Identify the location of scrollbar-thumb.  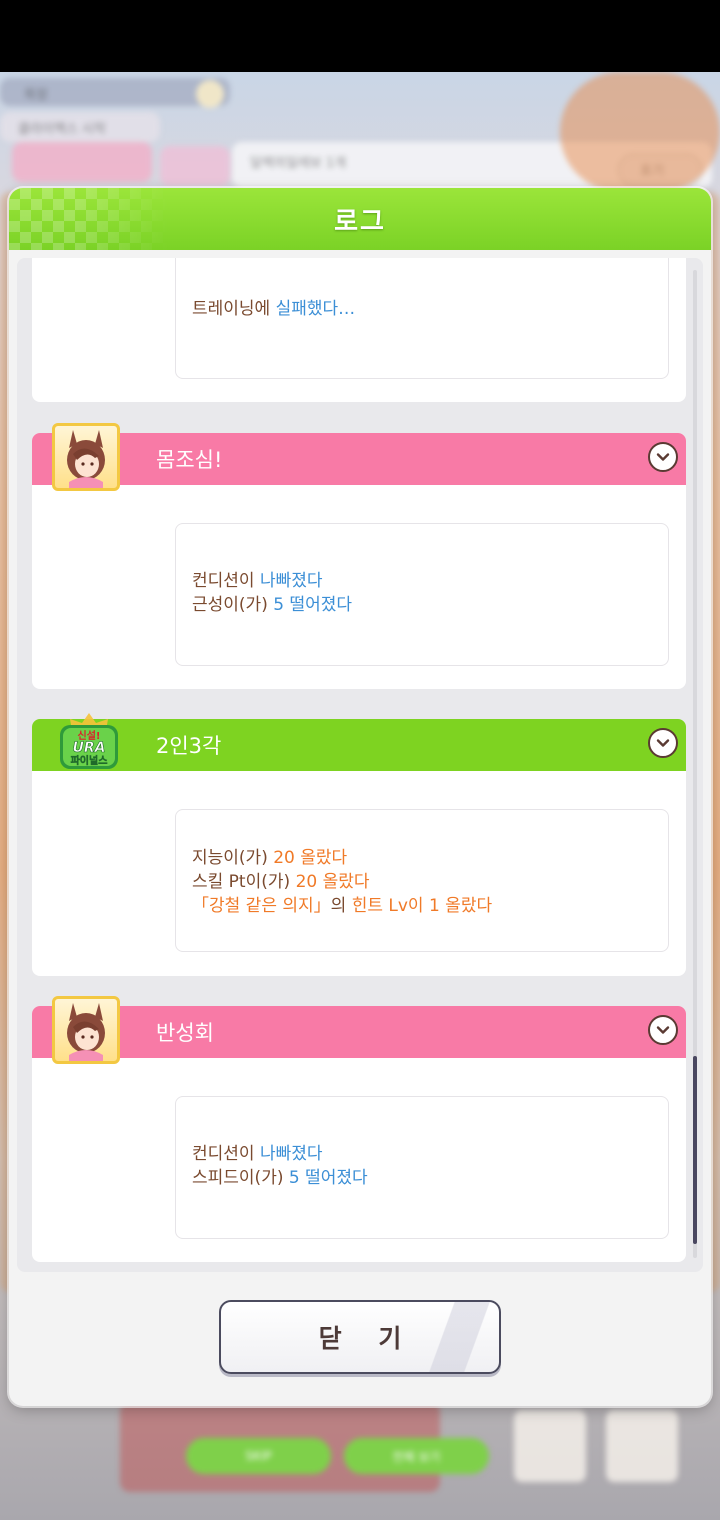
(695, 1150).